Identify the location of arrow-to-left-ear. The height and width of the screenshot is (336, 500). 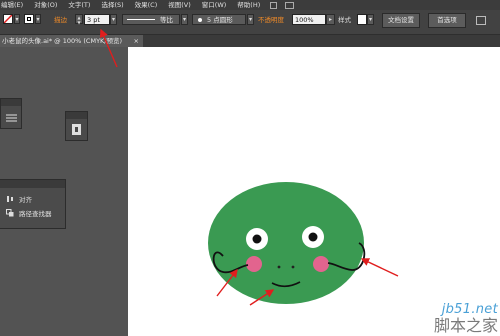
(227, 282).